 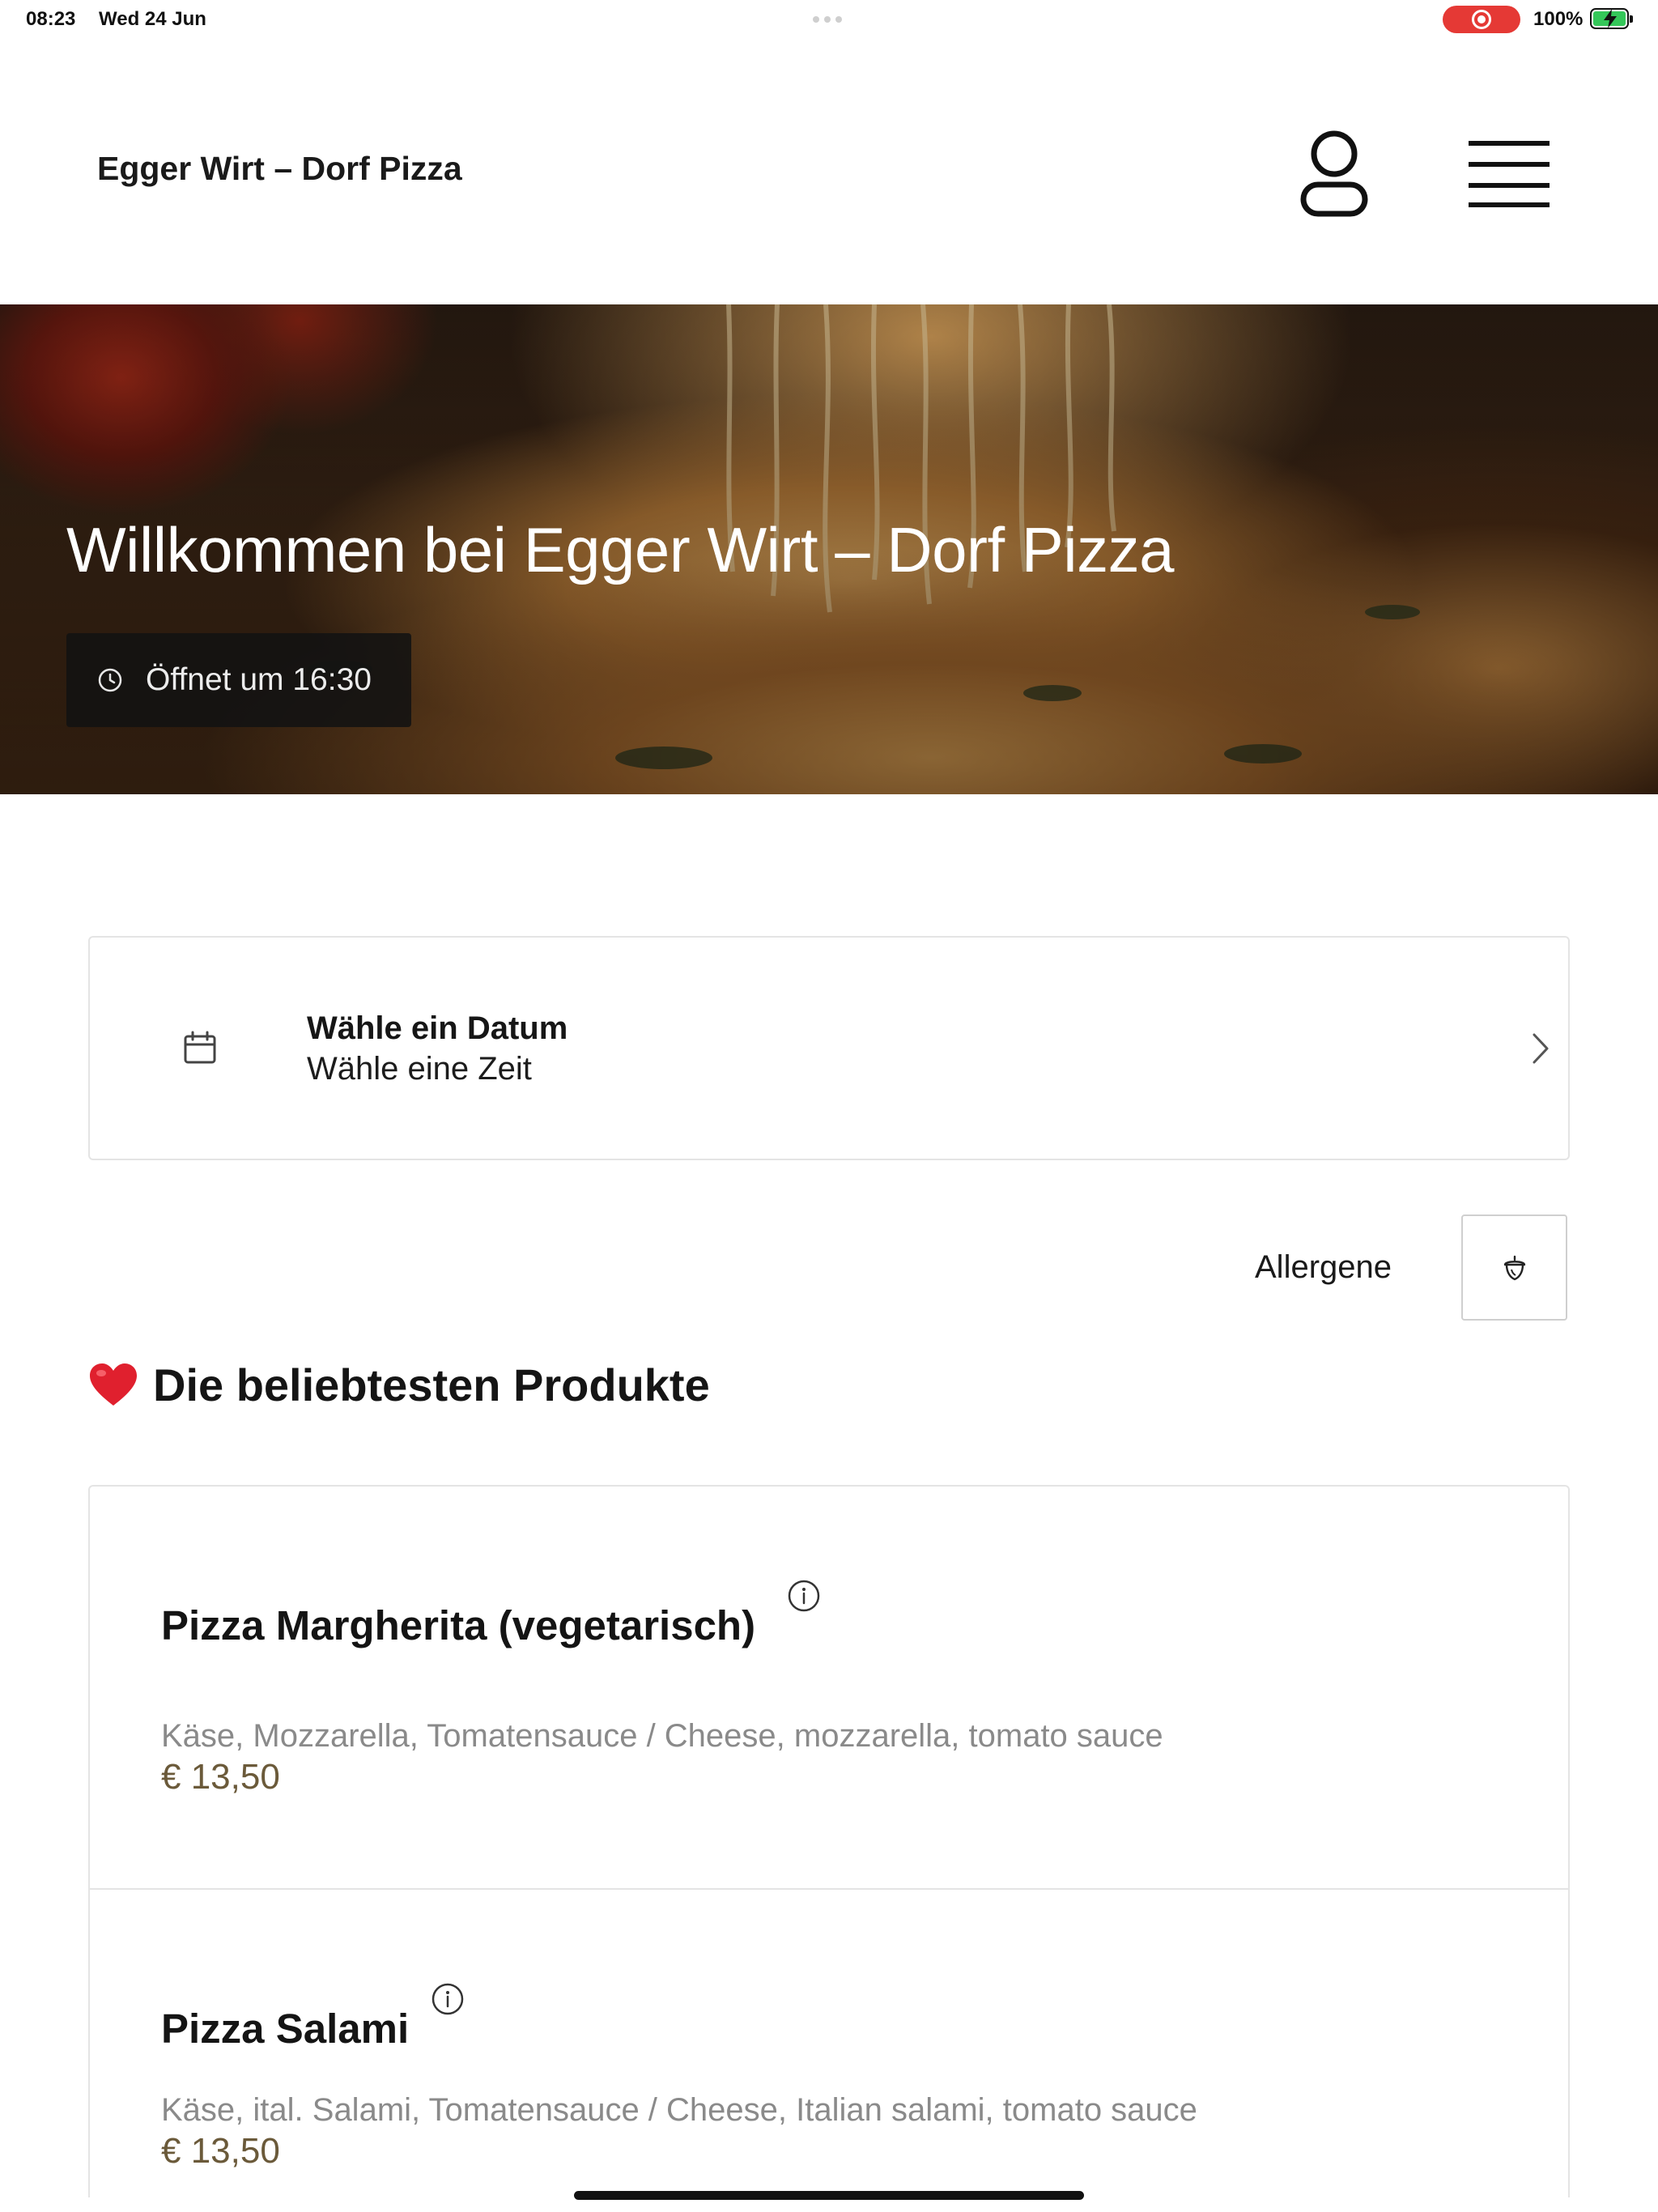 What do you see at coordinates (51, 19) in the screenshot?
I see `status-time: 08:23` at bounding box center [51, 19].